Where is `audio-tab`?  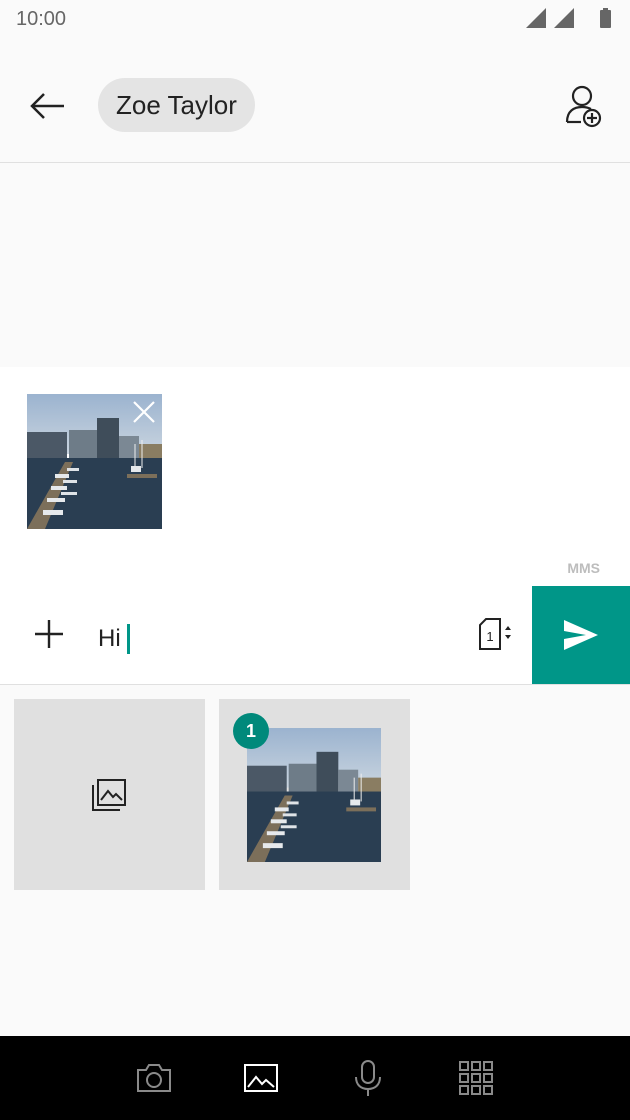 audio-tab is located at coordinates (368, 1078).